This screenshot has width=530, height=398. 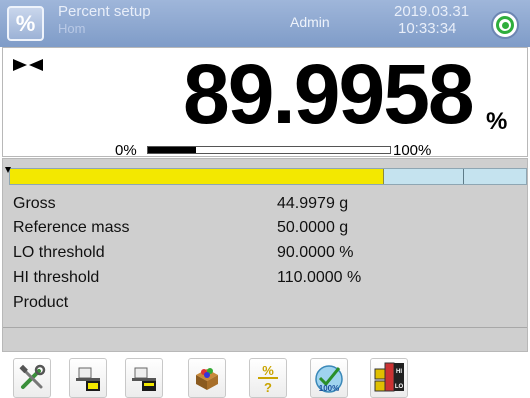 What do you see at coordinates (268, 387) in the screenshot?
I see `percent-reference-bottom: ?` at bounding box center [268, 387].